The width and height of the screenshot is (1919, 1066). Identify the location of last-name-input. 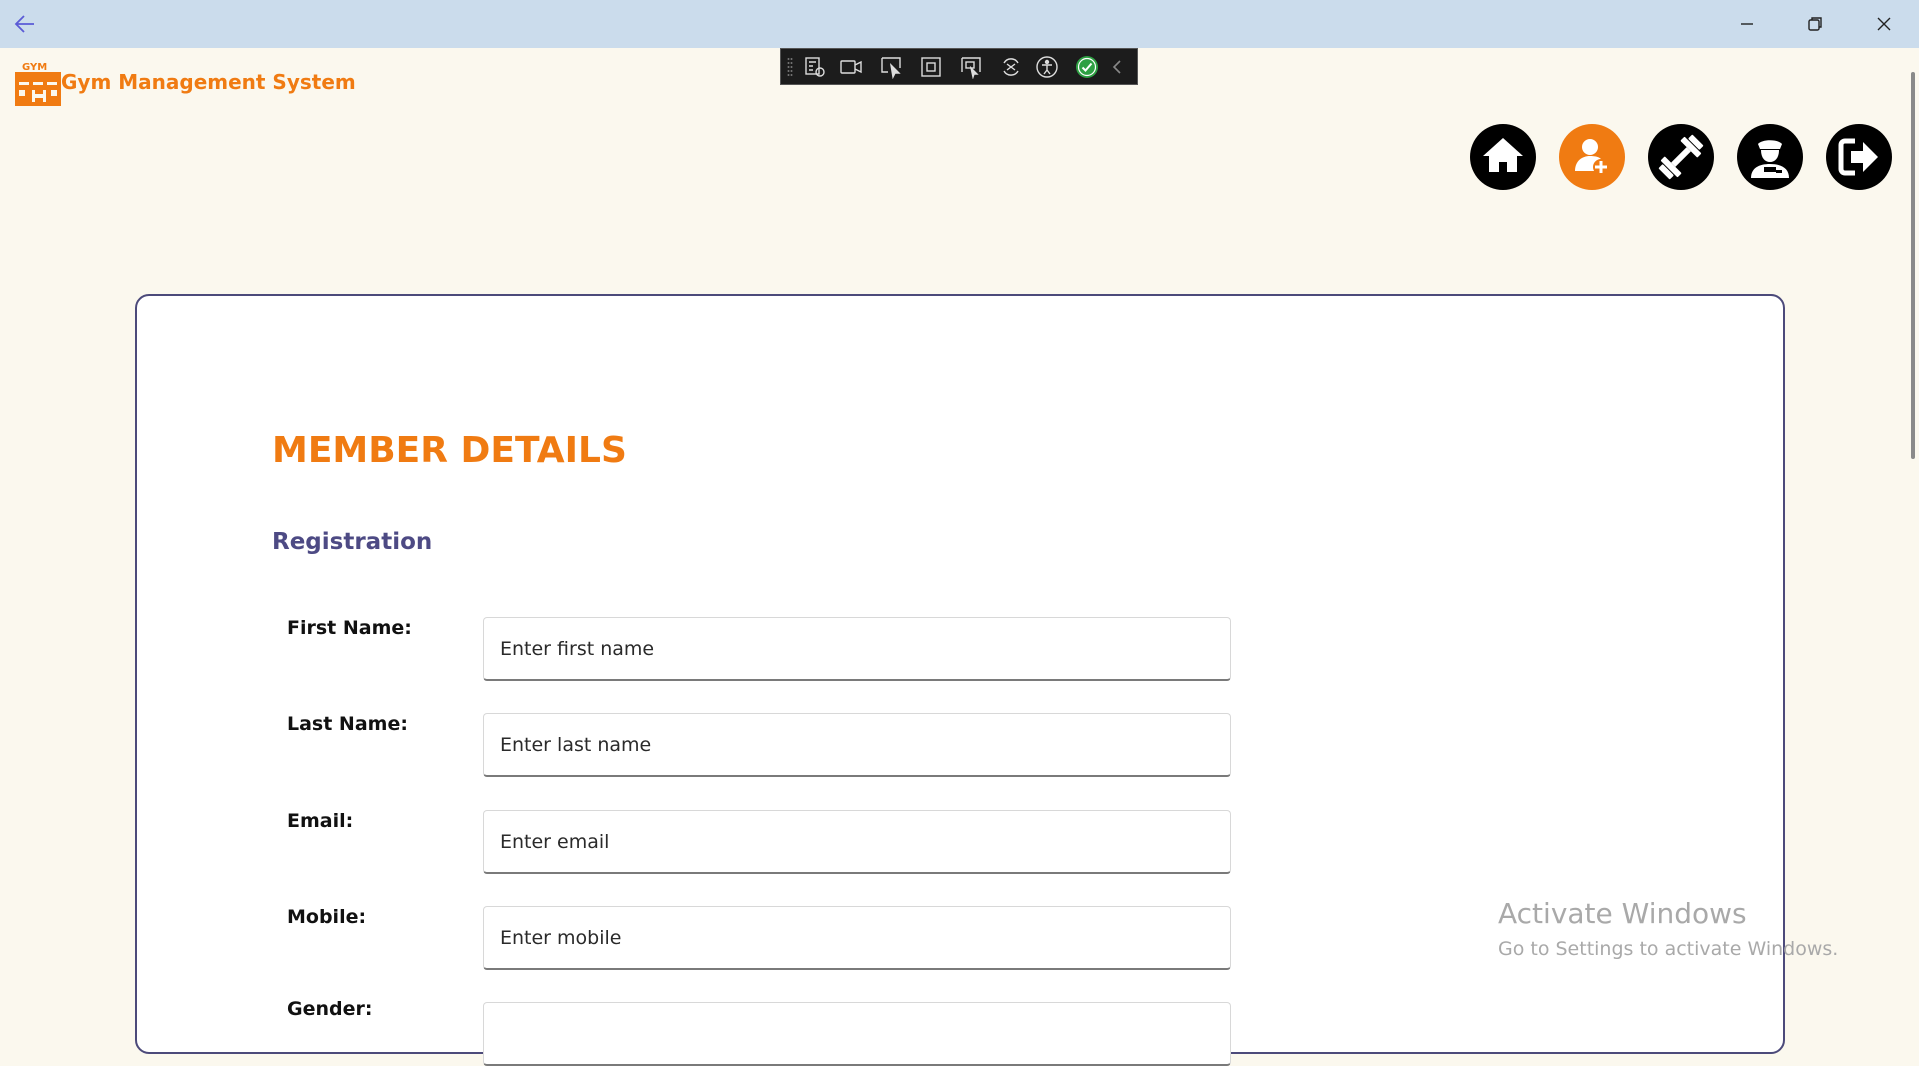
(857, 745).